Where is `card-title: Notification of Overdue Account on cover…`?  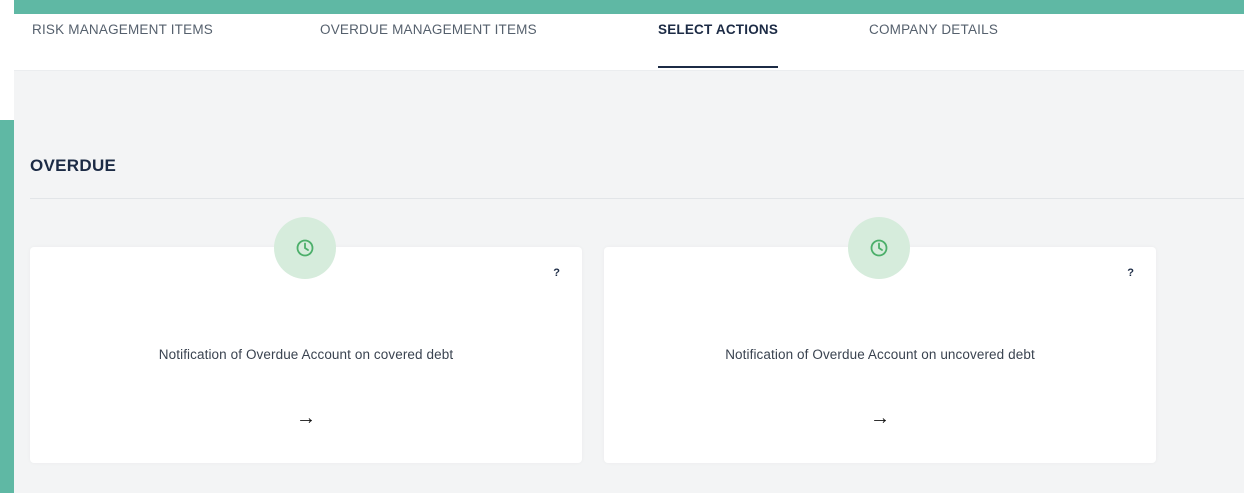
card-title: Notification of Overdue Account on cover… is located at coordinates (306, 354).